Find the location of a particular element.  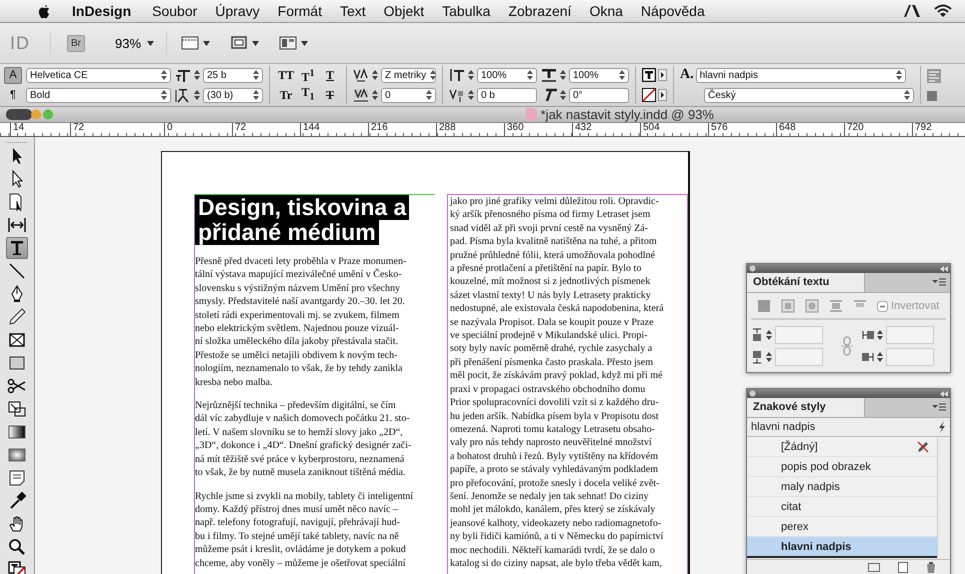

style-list-item: [Žádný] is located at coordinates (842, 447).